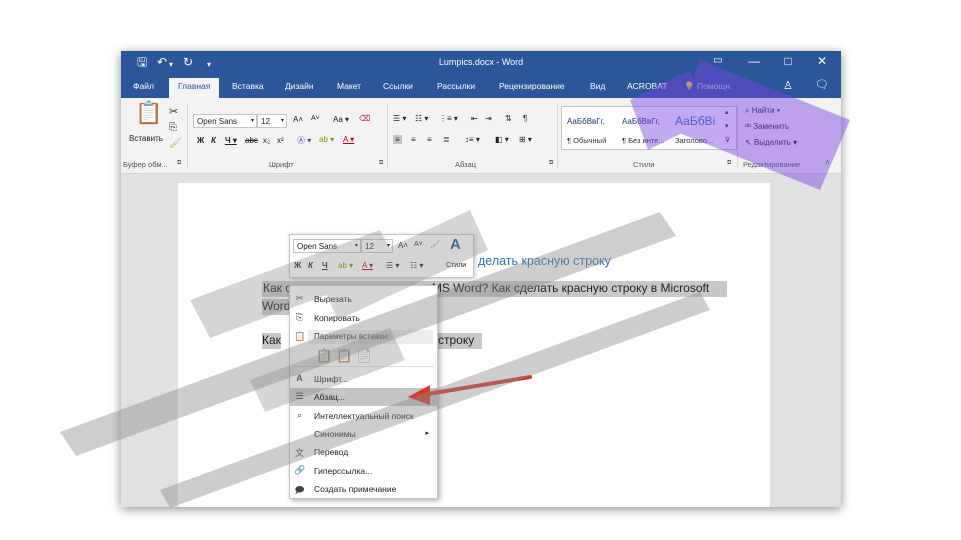 Image resolution: width=961 pixels, height=540 pixels. What do you see at coordinates (325, 265) in the screenshot?
I see `underline-icon: Ч` at bounding box center [325, 265].